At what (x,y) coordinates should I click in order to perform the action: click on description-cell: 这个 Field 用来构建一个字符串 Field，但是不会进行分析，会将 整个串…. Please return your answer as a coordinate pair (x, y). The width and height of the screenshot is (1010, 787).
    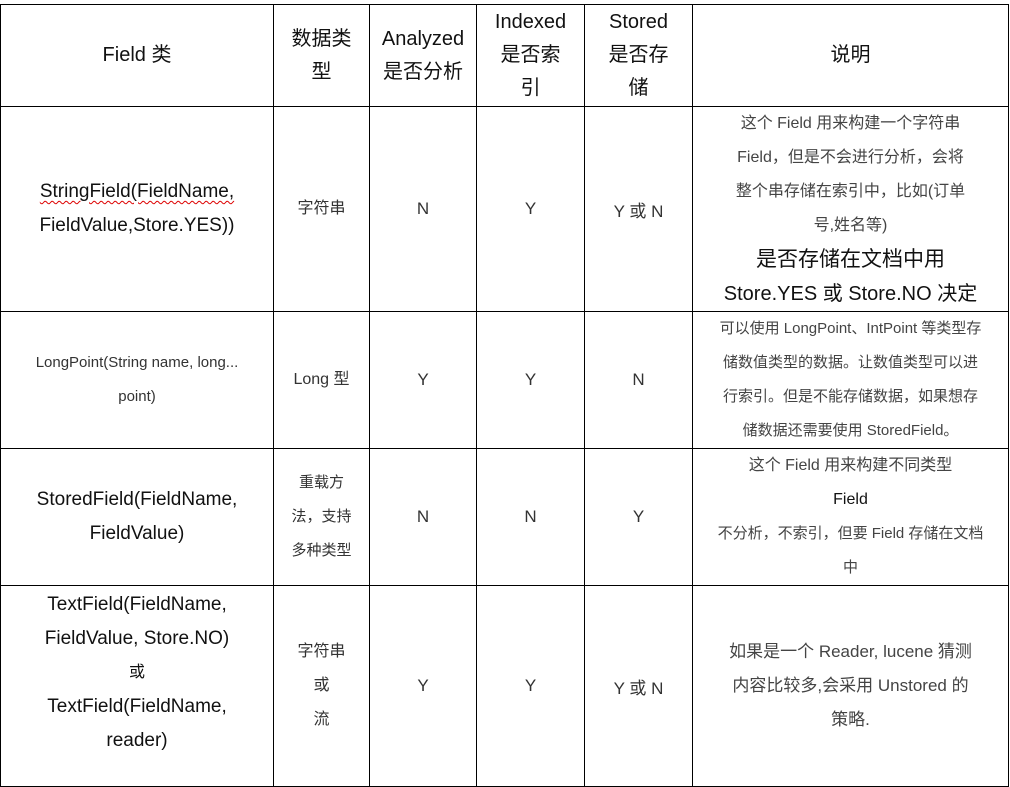
    Looking at the image, I should click on (850, 209).